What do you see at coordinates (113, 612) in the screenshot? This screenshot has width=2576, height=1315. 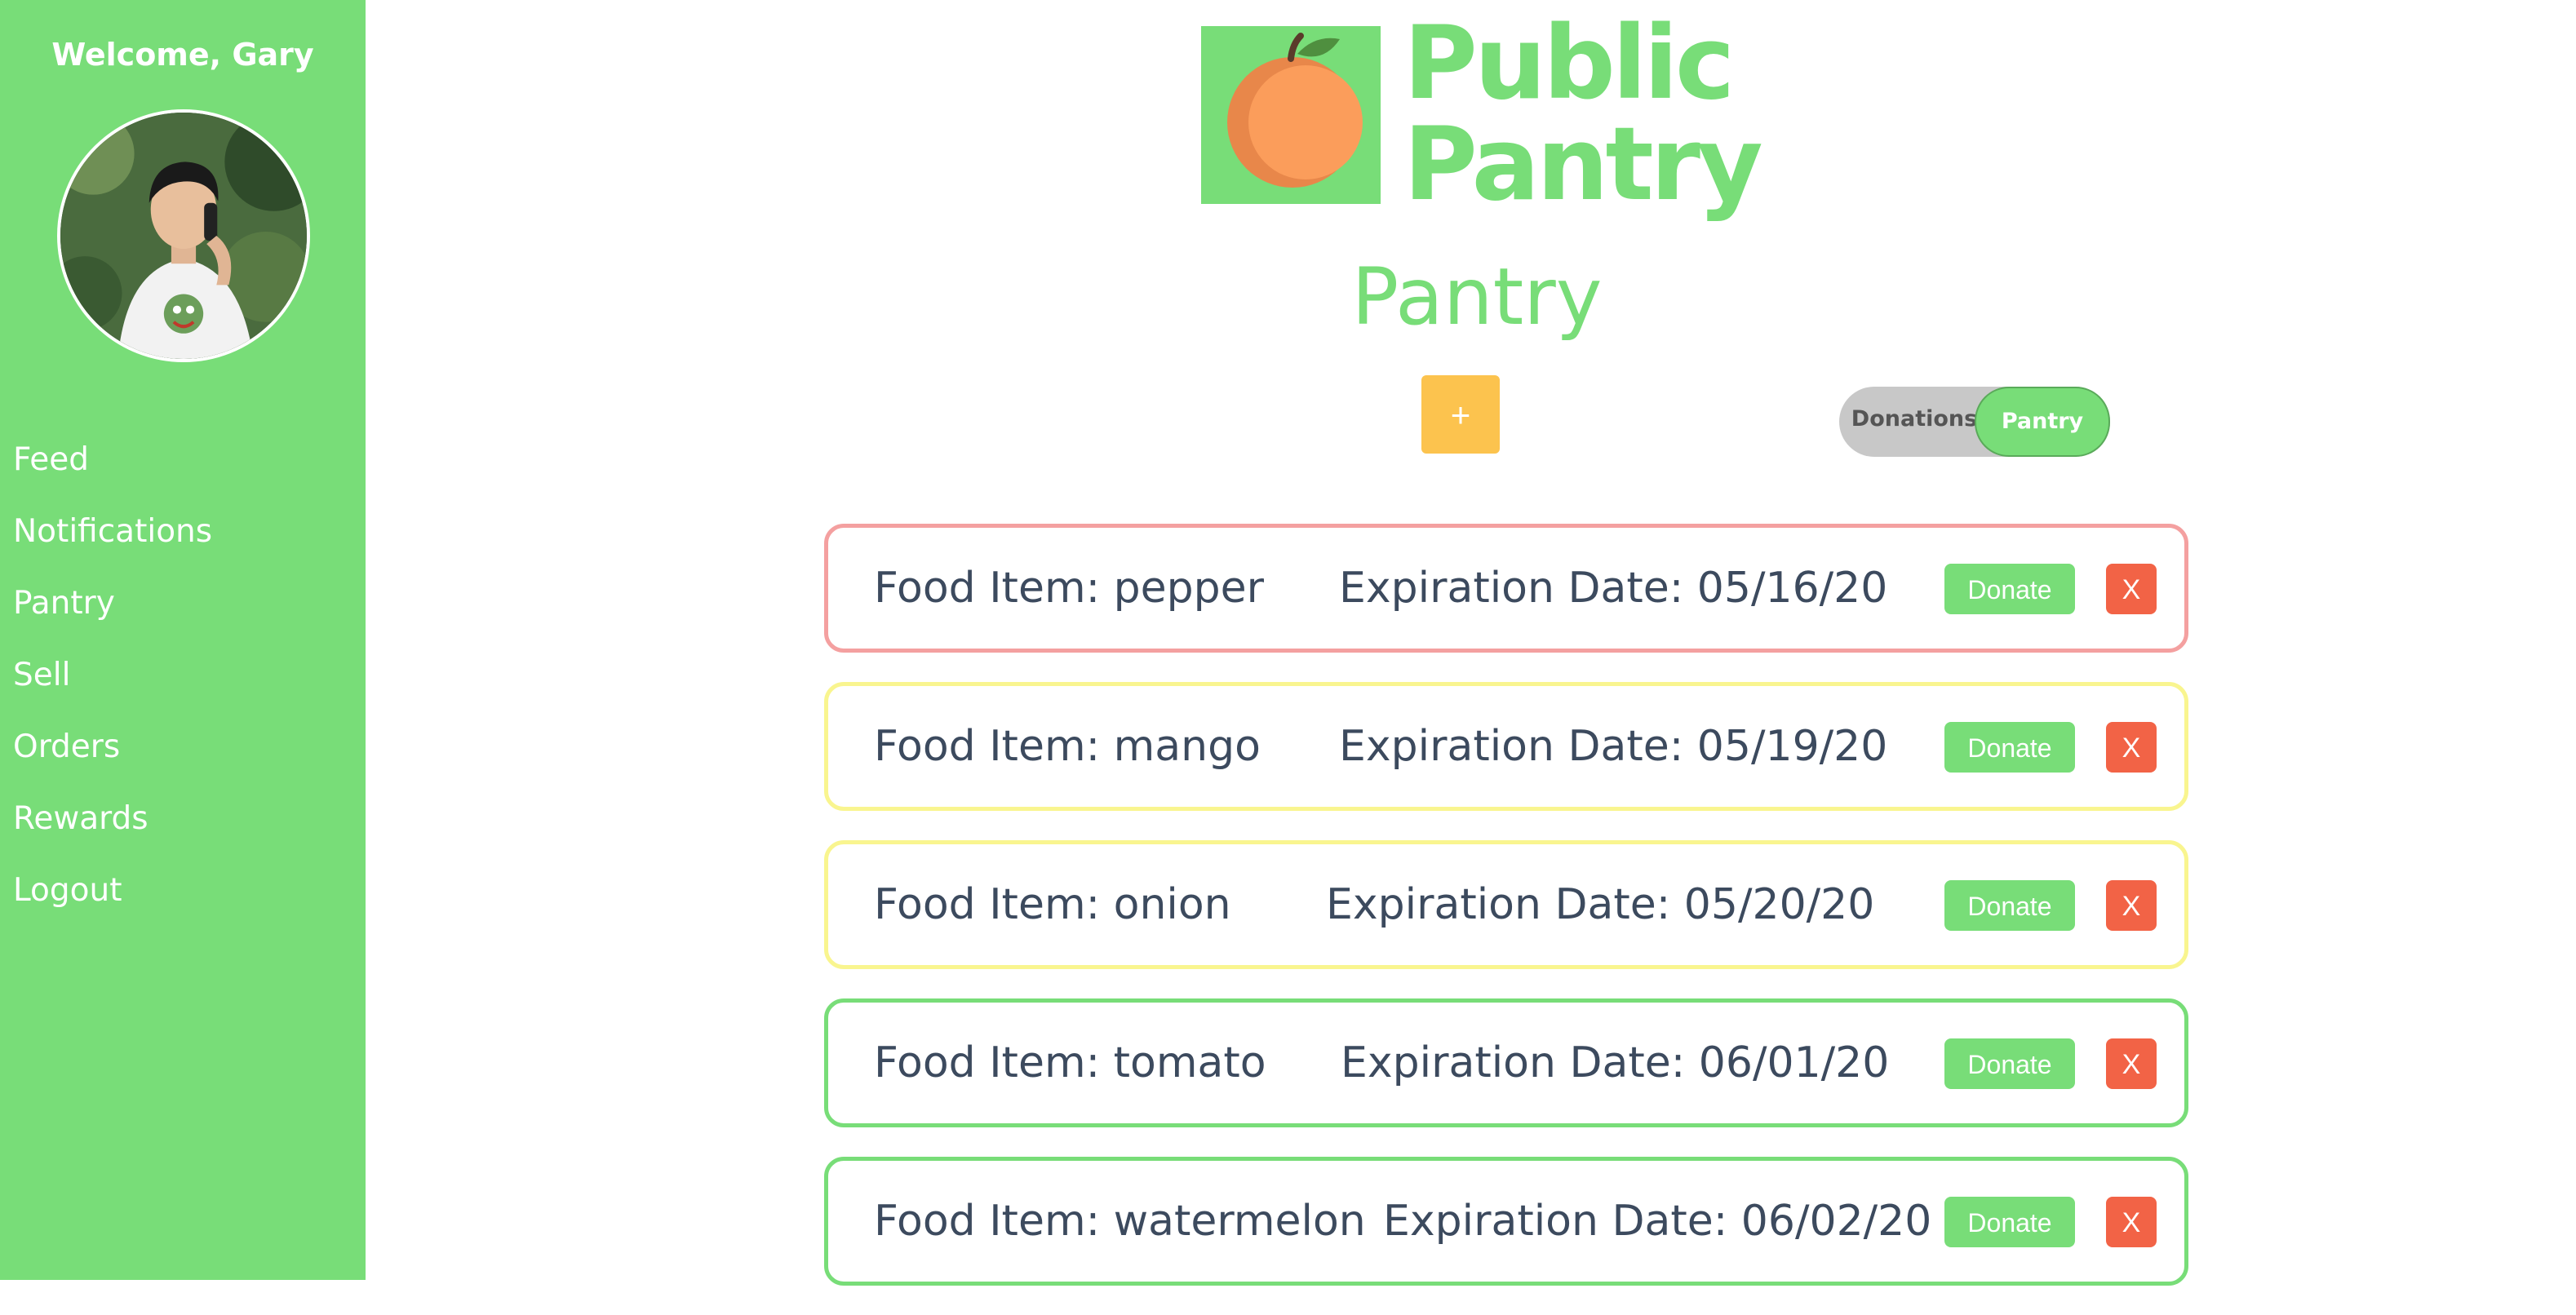 I see `nav-item-pantry: Pantry` at bounding box center [113, 612].